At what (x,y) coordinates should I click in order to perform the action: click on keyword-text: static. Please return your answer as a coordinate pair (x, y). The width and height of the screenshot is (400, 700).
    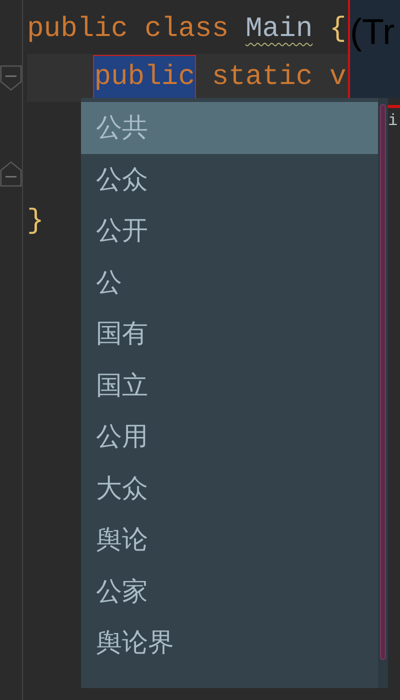
    Looking at the image, I should click on (262, 78).